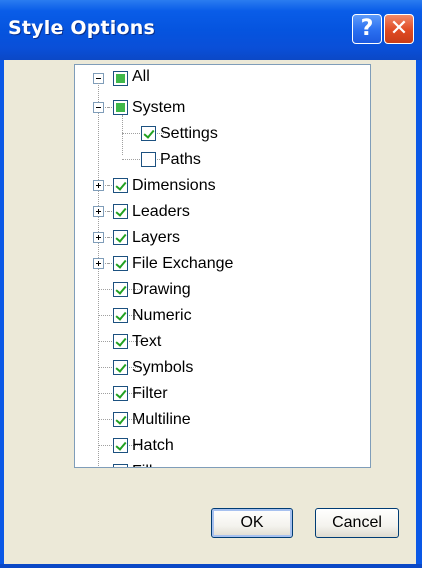  Describe the element at coordinates (161, 212) in the screenshot. I see `tree-item-label: Leaders` at that location.